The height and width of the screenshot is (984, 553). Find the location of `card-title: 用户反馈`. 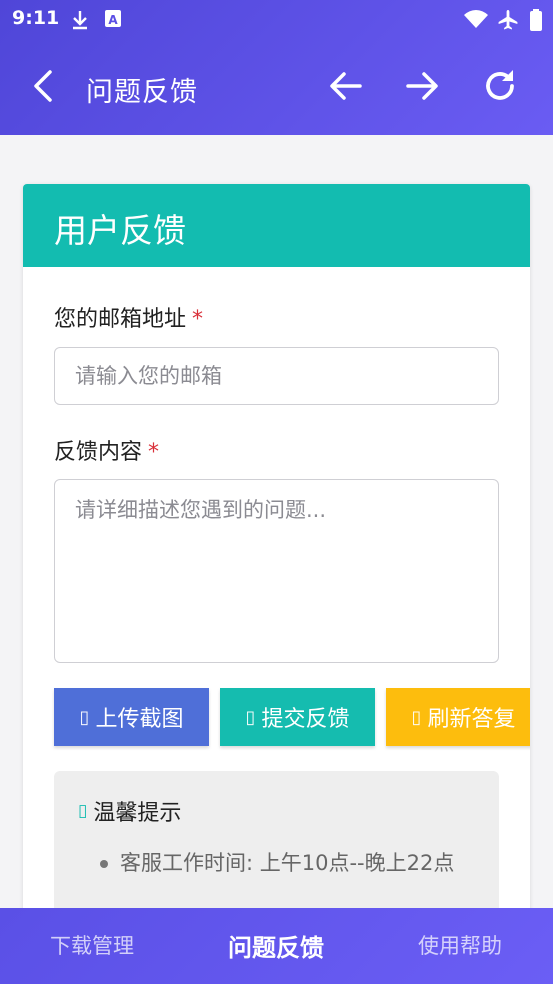

card-title: 用户反馈 is located at coordinates (120, 230).